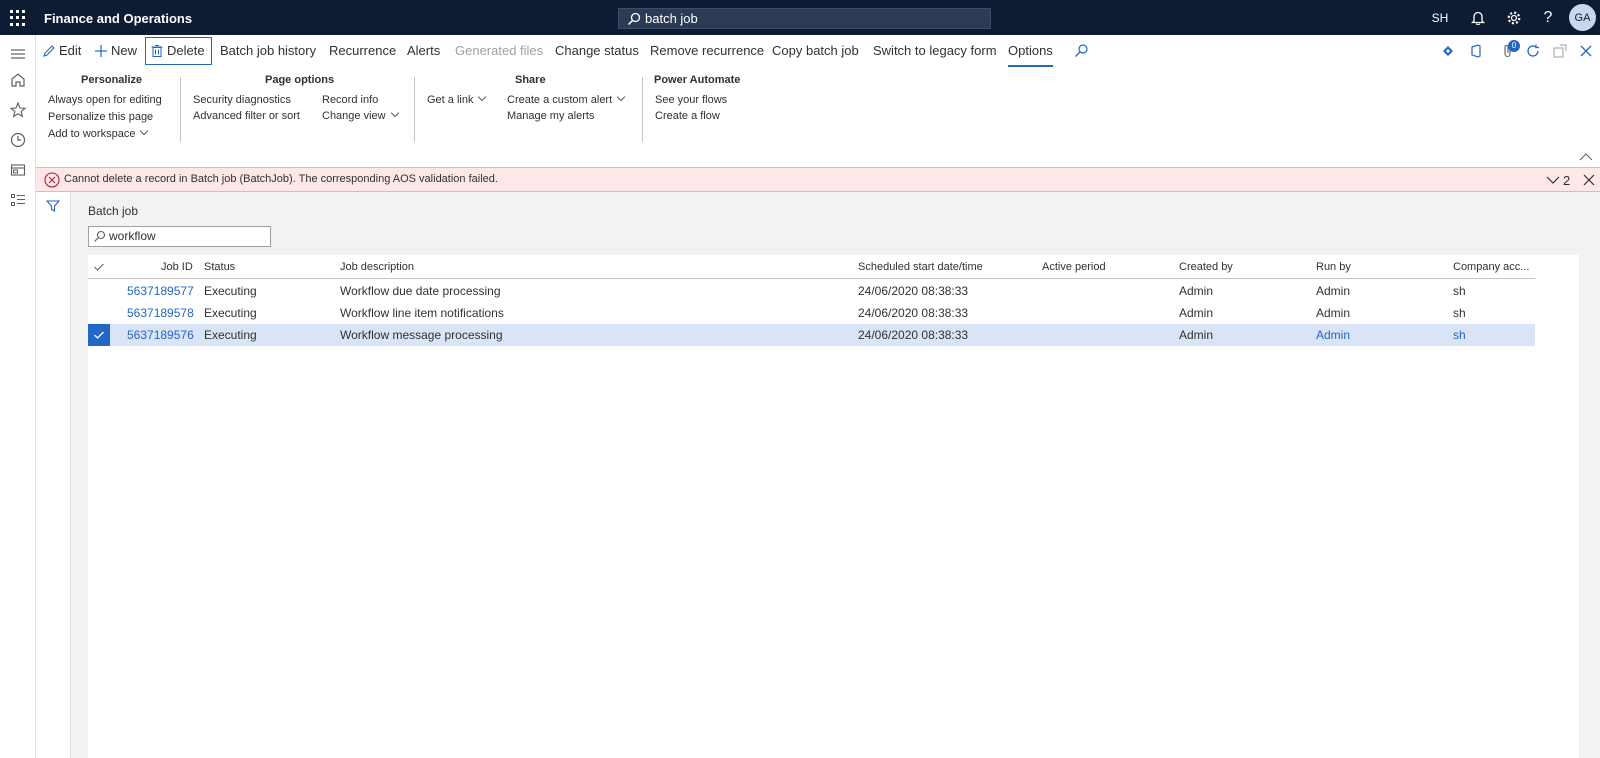 Image resolution: width=1600 pixels, height=758 pixels. I want to click on column-header-active-period: Active period, so click(1074, 267).